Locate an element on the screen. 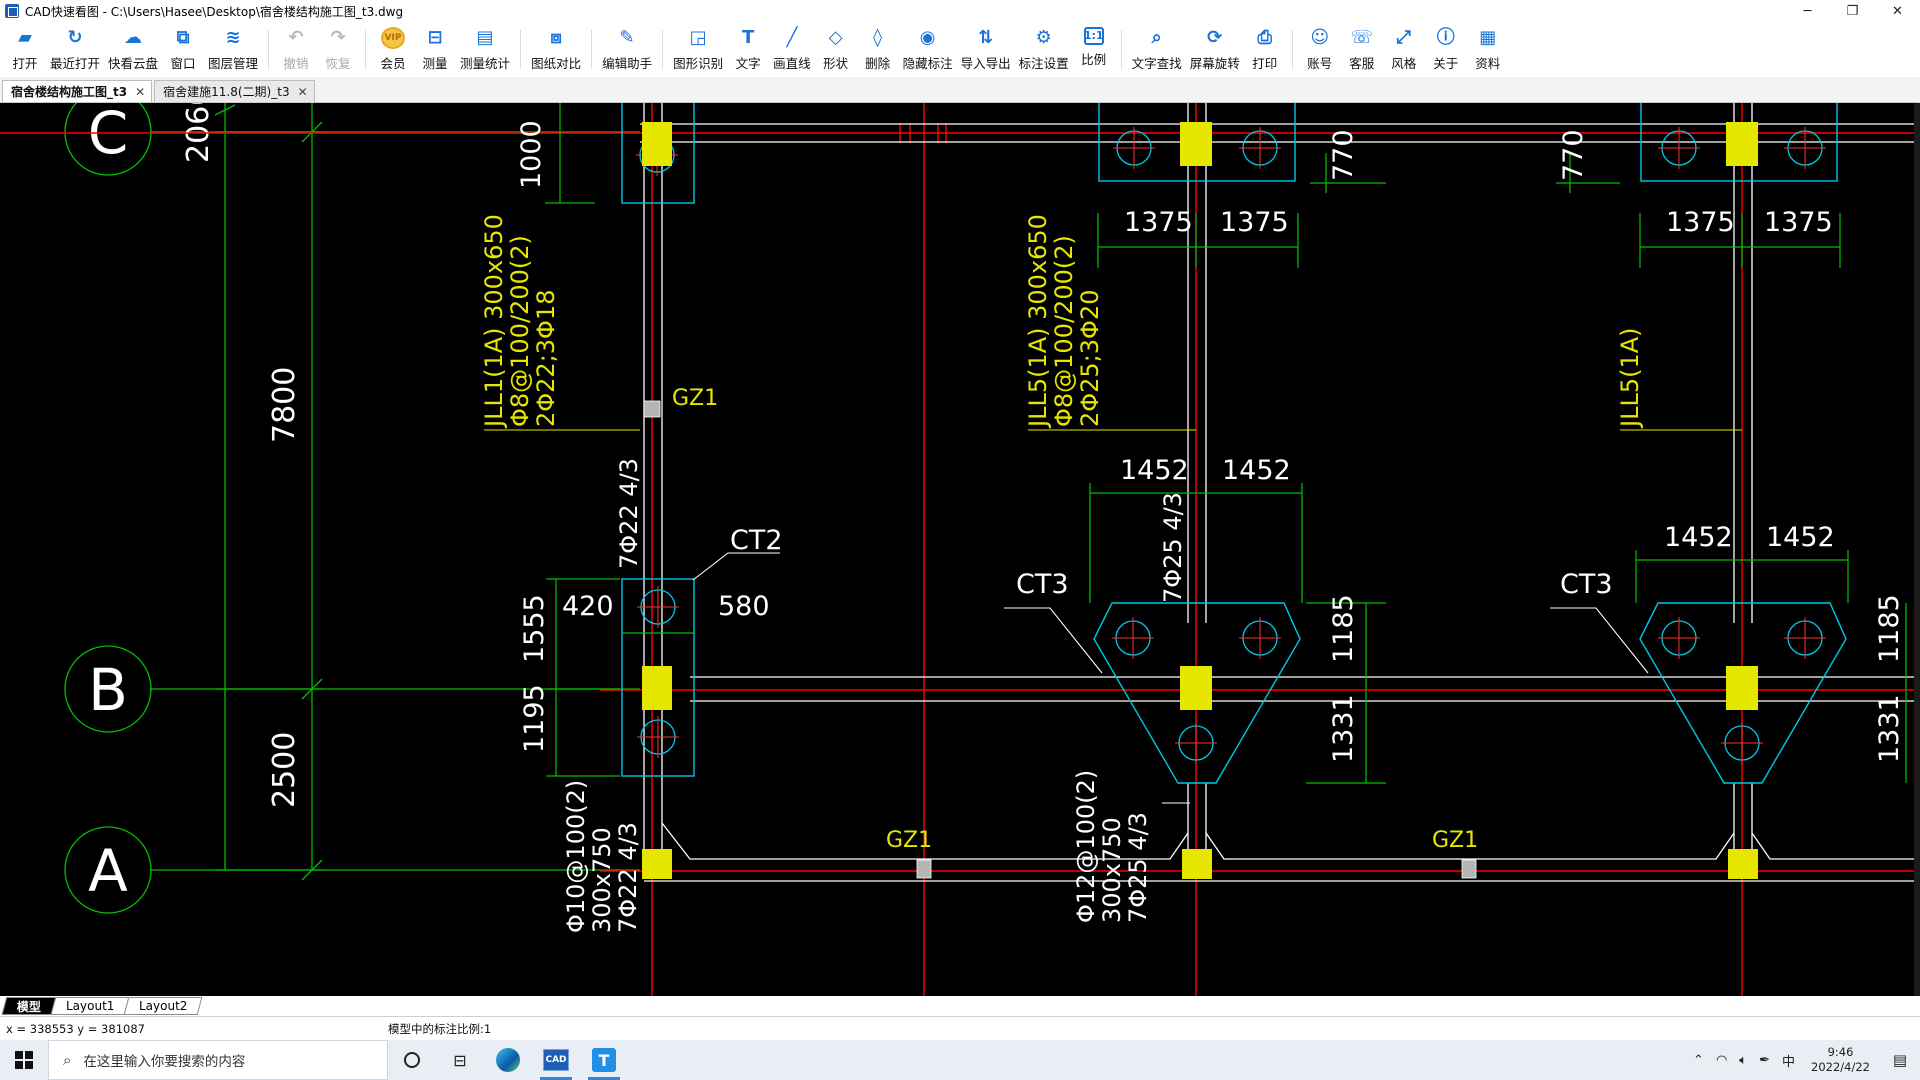  grid-label-b: B is located at coordinates (108, 690).